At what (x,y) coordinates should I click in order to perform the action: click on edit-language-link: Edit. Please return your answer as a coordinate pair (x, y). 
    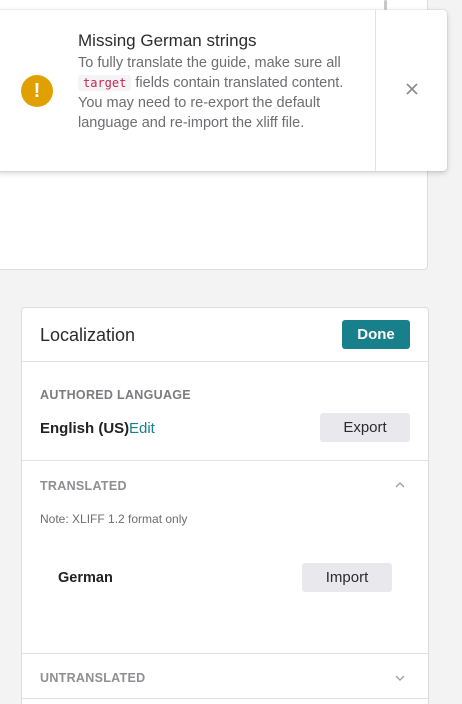
    Looking at the image, I should click on (142, 428).